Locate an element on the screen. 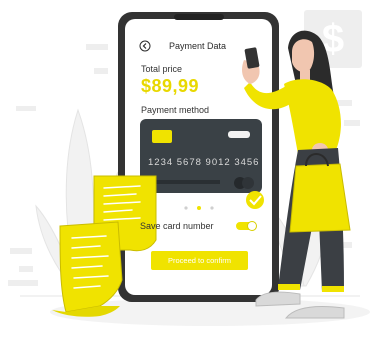 This screenshot has width=375, height=341. proceed-button: Proceed to confirm is located at coordinates (199, 260).